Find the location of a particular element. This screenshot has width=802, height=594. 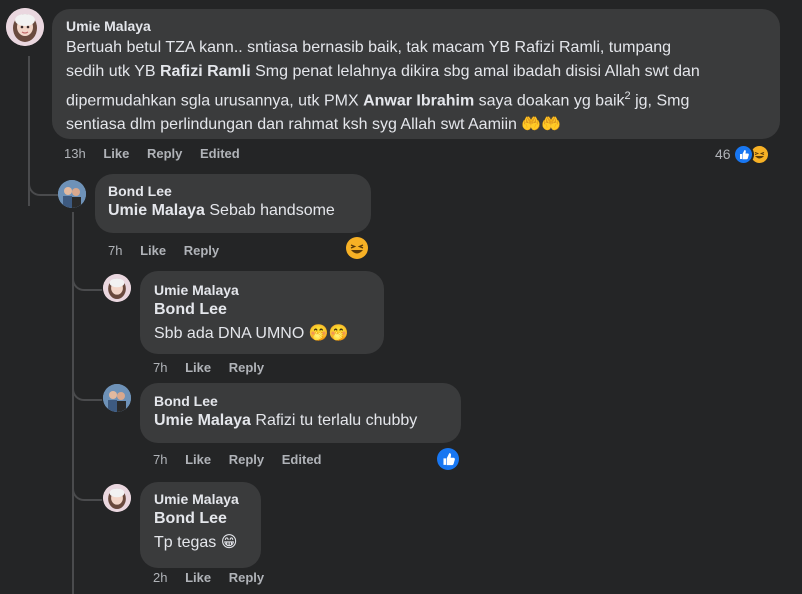

reply-bubble: Umie Malaya Bond Lee Sbb ada DNA UMNO 🤭🤭 is located at coordinates (262, 312).